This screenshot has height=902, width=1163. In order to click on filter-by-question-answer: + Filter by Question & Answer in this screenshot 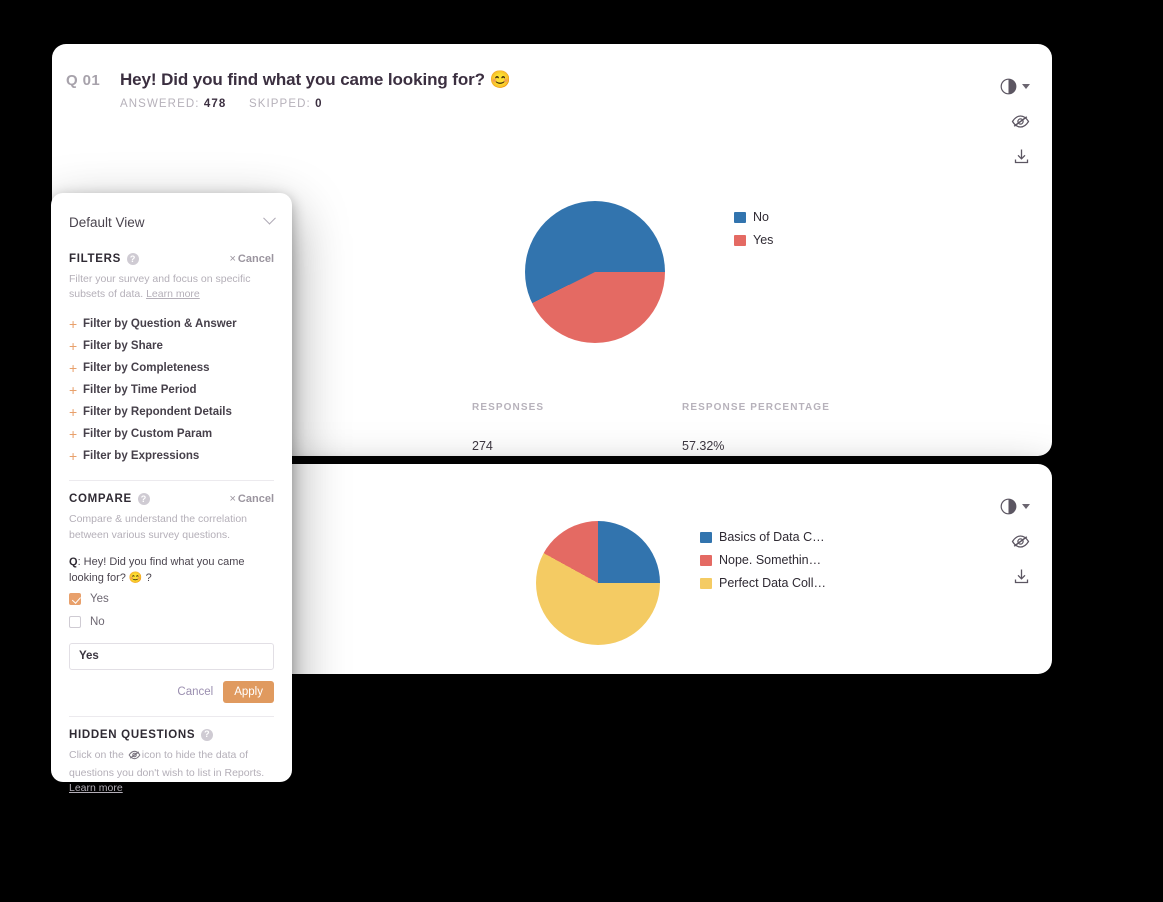, I will do `click(171, 324)`.